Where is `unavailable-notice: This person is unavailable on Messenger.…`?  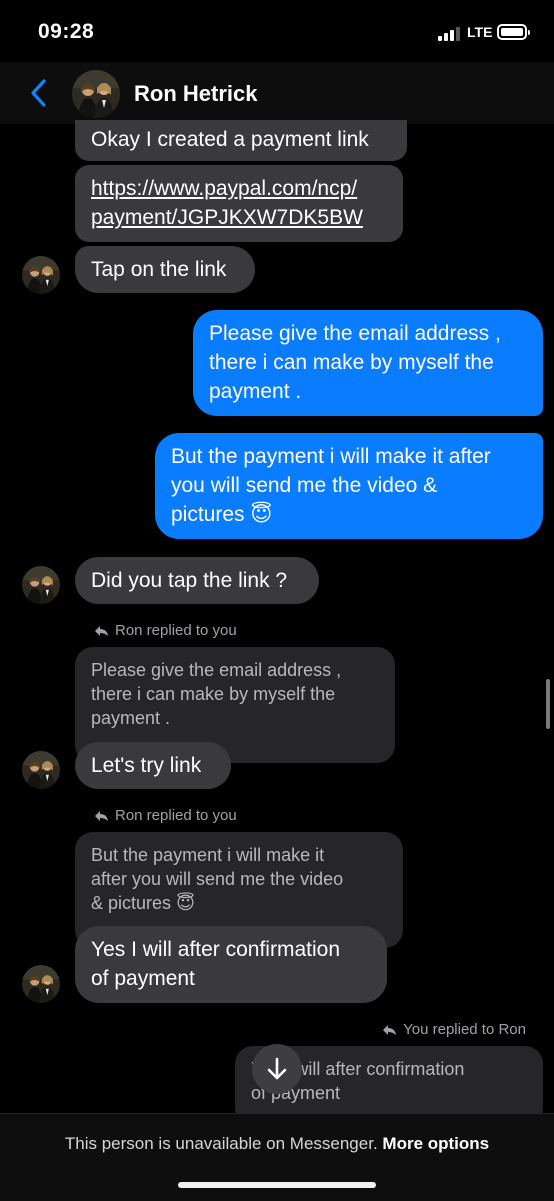
unavailable-notice: This person is unavailable on Messenger.… is located at coordinates (277, 1144).